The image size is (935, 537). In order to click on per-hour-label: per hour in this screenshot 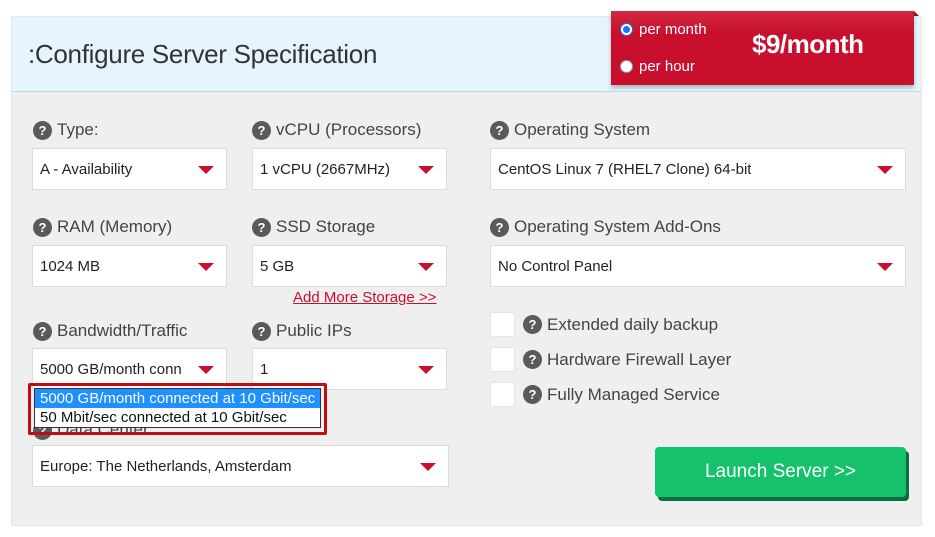, I will do `click(667, 66)`.